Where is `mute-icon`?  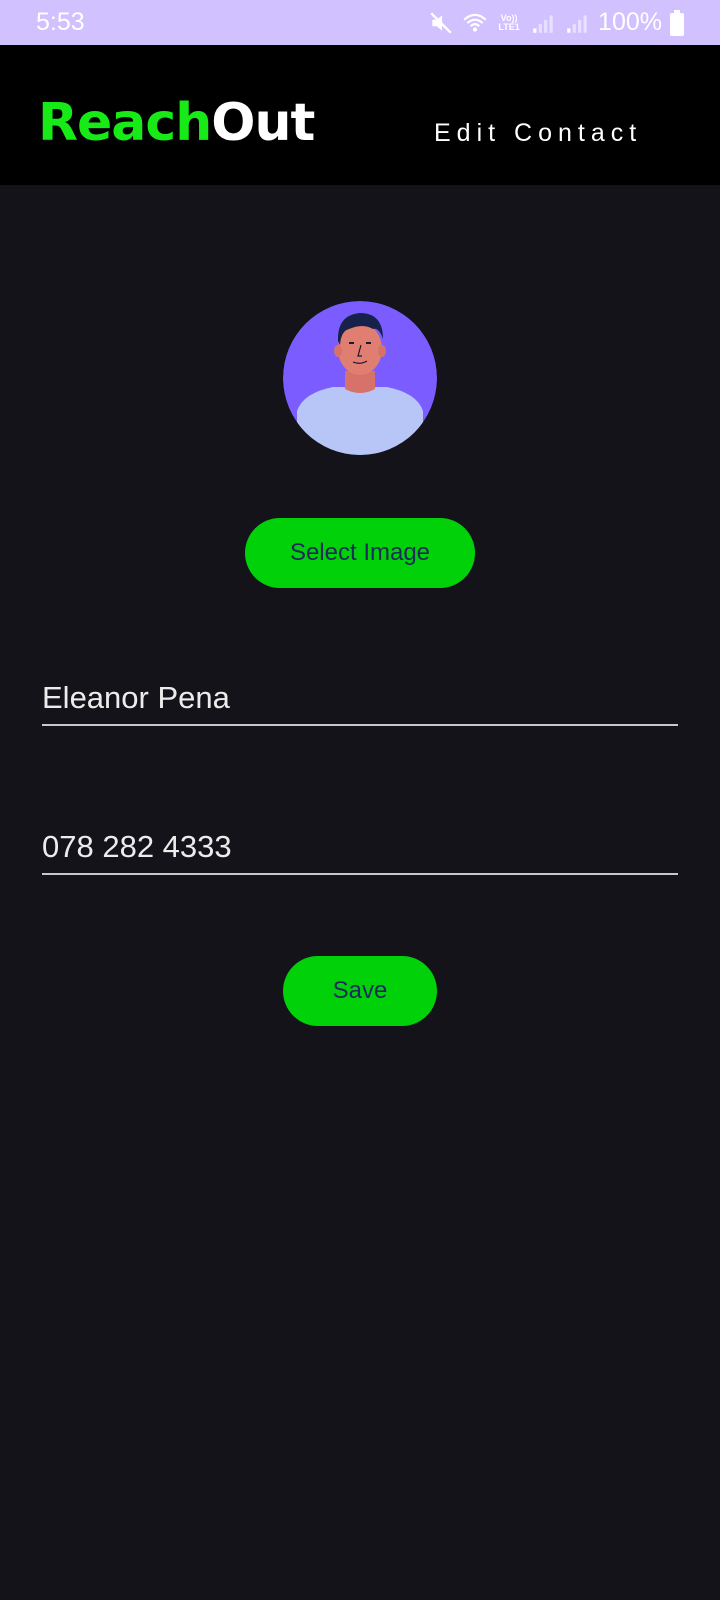 mute-icon is located at coordinates (441, 22).